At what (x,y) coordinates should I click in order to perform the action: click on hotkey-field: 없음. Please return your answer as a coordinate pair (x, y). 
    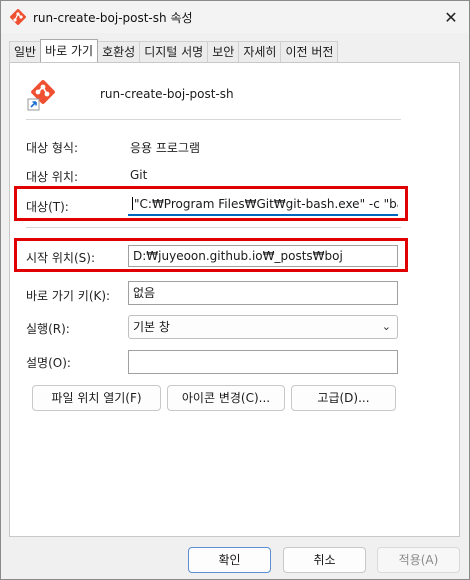
    Looking at the image, I should click on (263, 293).